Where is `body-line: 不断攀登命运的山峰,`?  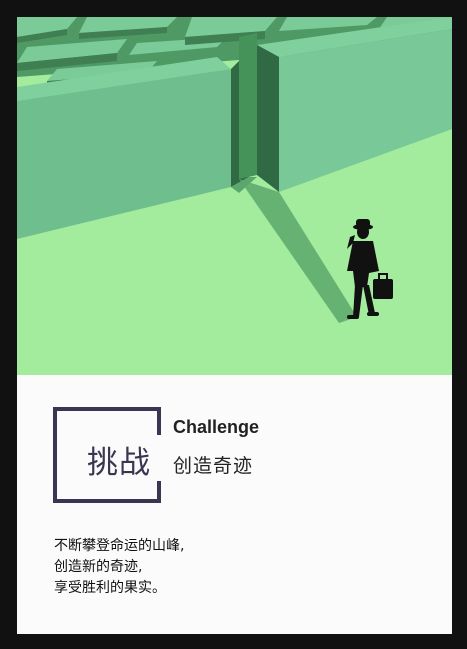 body-line: 不断攀登命运的山峰, is located at coordinates (119, 546).